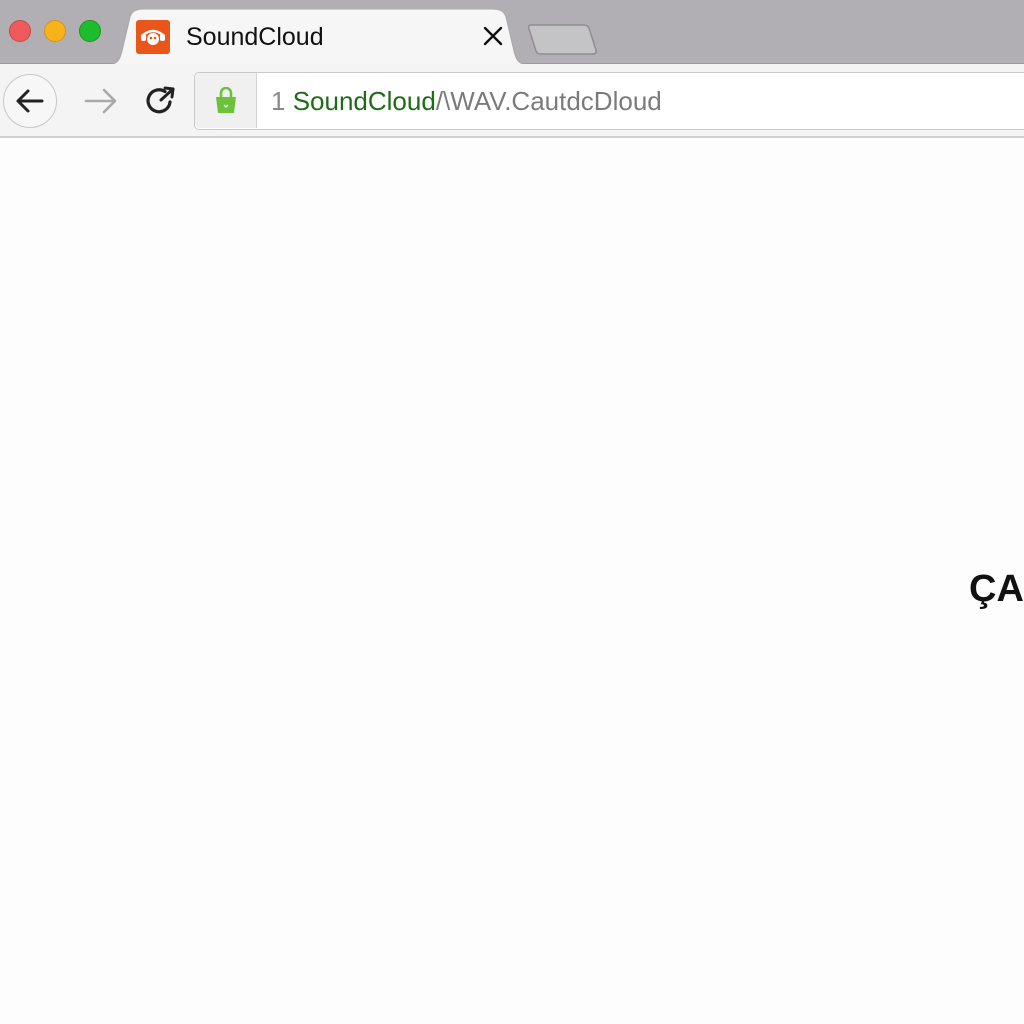  I want to click on arrow-right-icon, so click(100, 101).